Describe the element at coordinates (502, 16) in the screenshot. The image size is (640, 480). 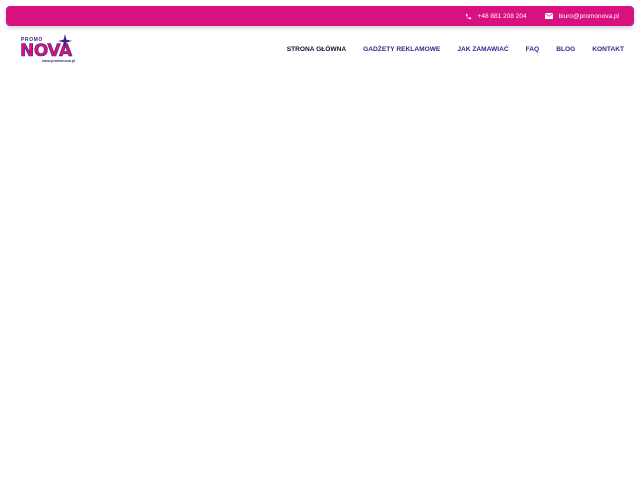
I see `phone-number: +48 881 208 204` at that location.